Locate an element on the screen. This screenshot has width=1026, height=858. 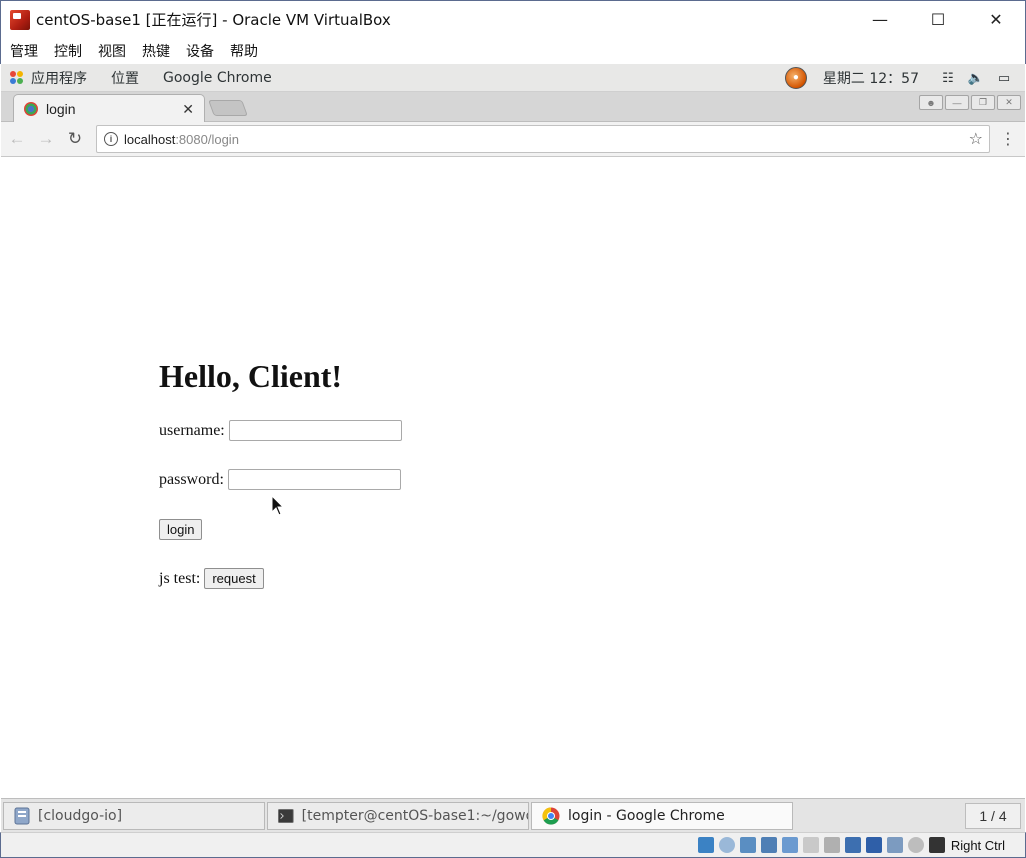
mouse-cursor-icon is located at coordinates (278, 505).